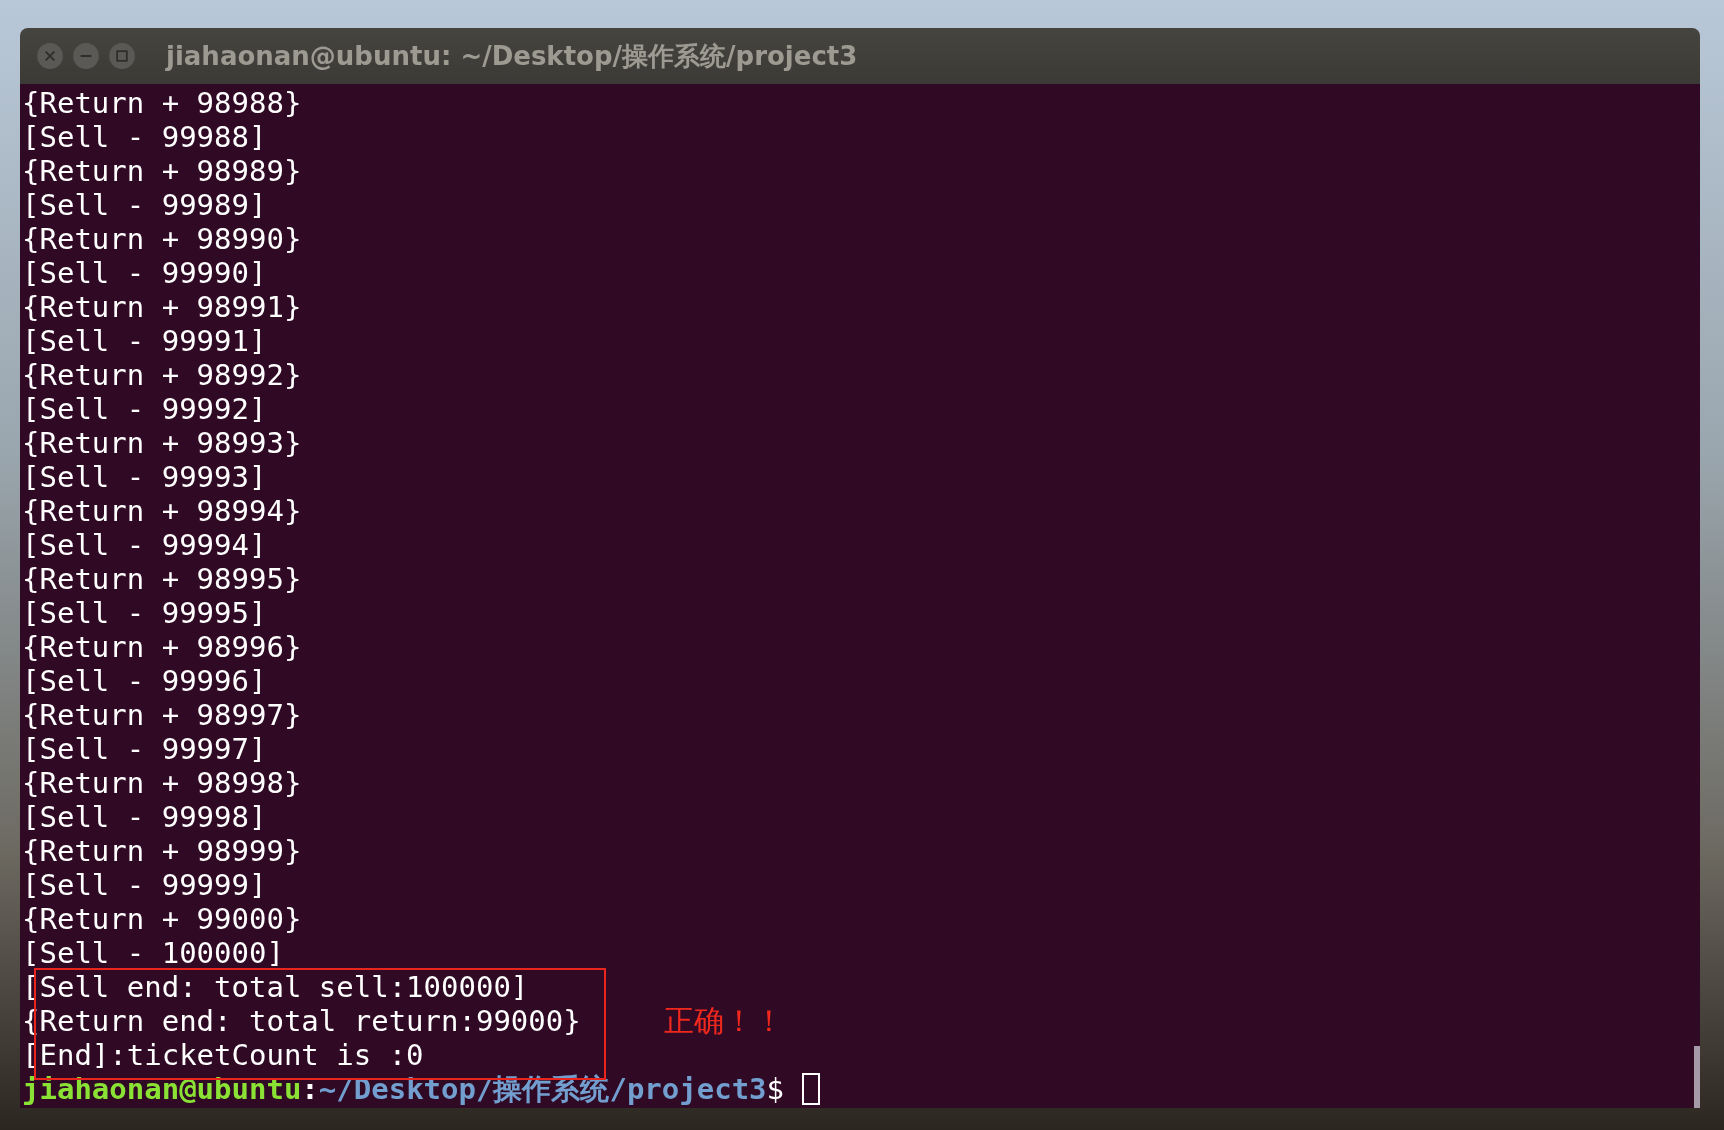 This screenshot has height=1130, width=1724. Describe the element at coordinates (144, 477) in the screenshot. I see `output-line: [Sell - 99993]` at that location.